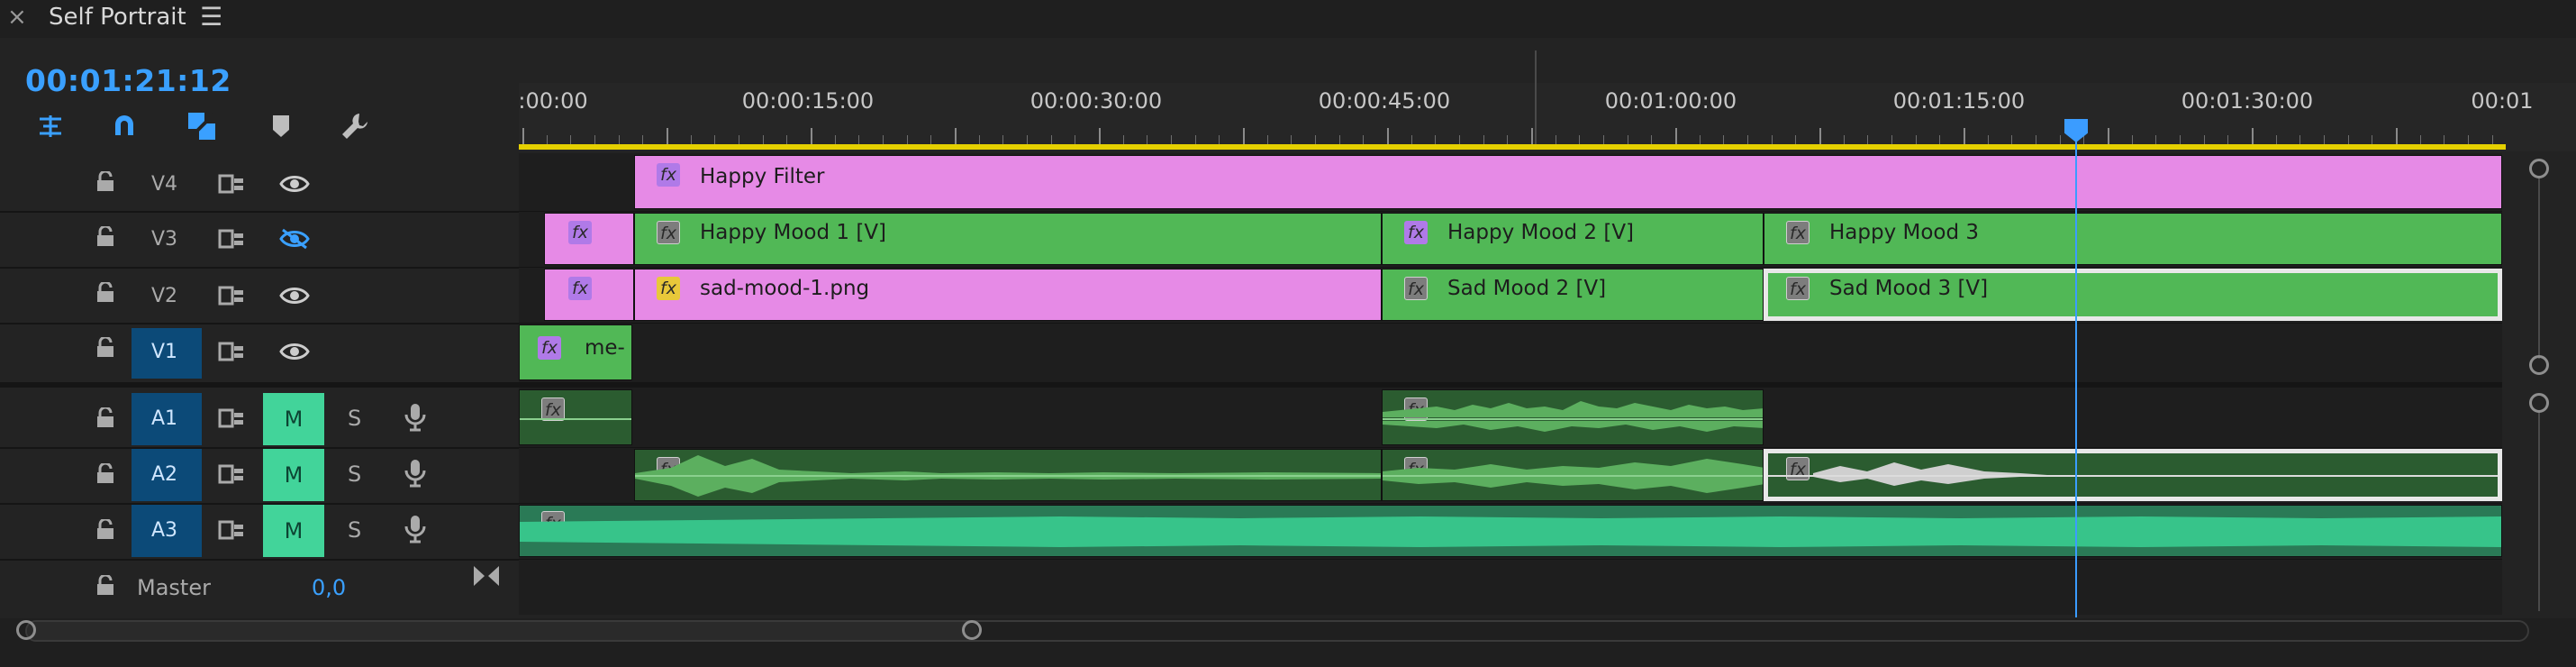 The image size is (2576, 667). I want to click on master-volume-value: 0,0, so click(329, 587).